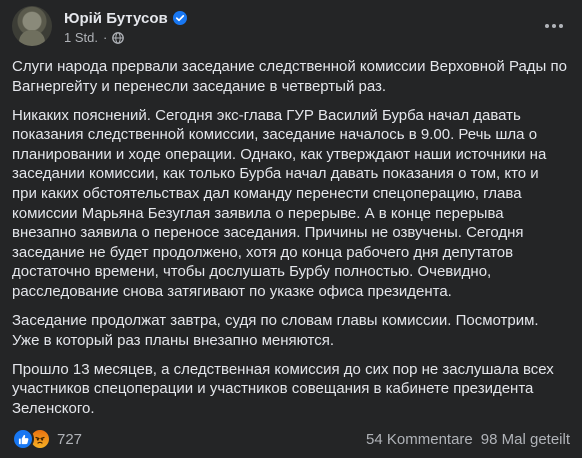 The image size is (582, 458). I want to click on post-footer: 727 54 Kommentare 98 Mal geteilt, so click(291, 439).